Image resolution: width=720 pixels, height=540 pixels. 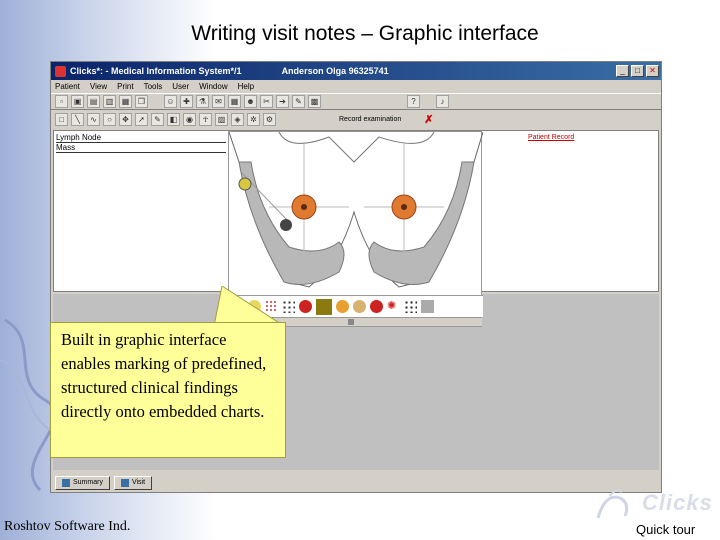 I want to click on summary-button: Summary, so click(x=82, y=483).